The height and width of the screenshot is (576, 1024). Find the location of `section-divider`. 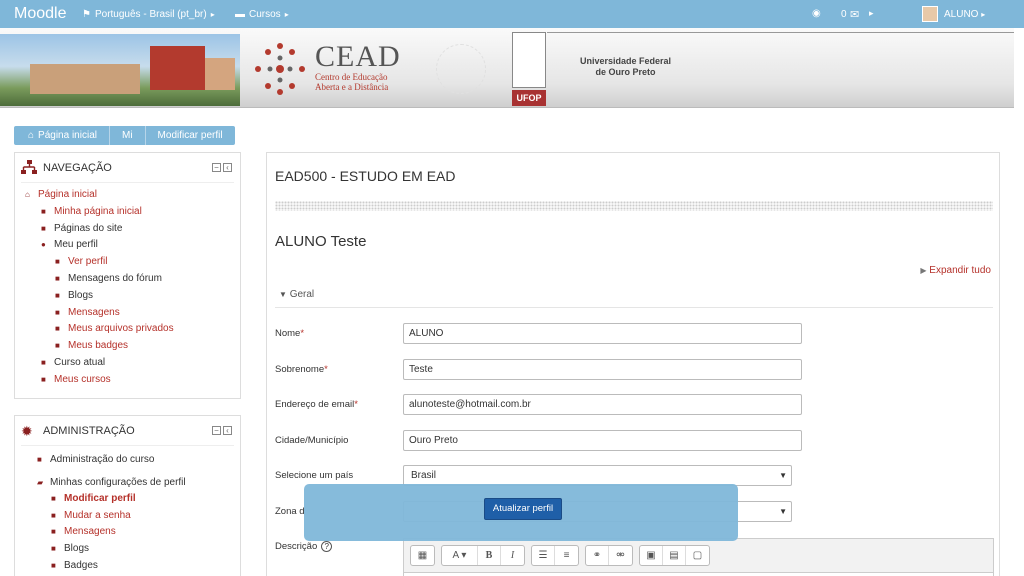

section-divider is located at coordinates (634, 307).